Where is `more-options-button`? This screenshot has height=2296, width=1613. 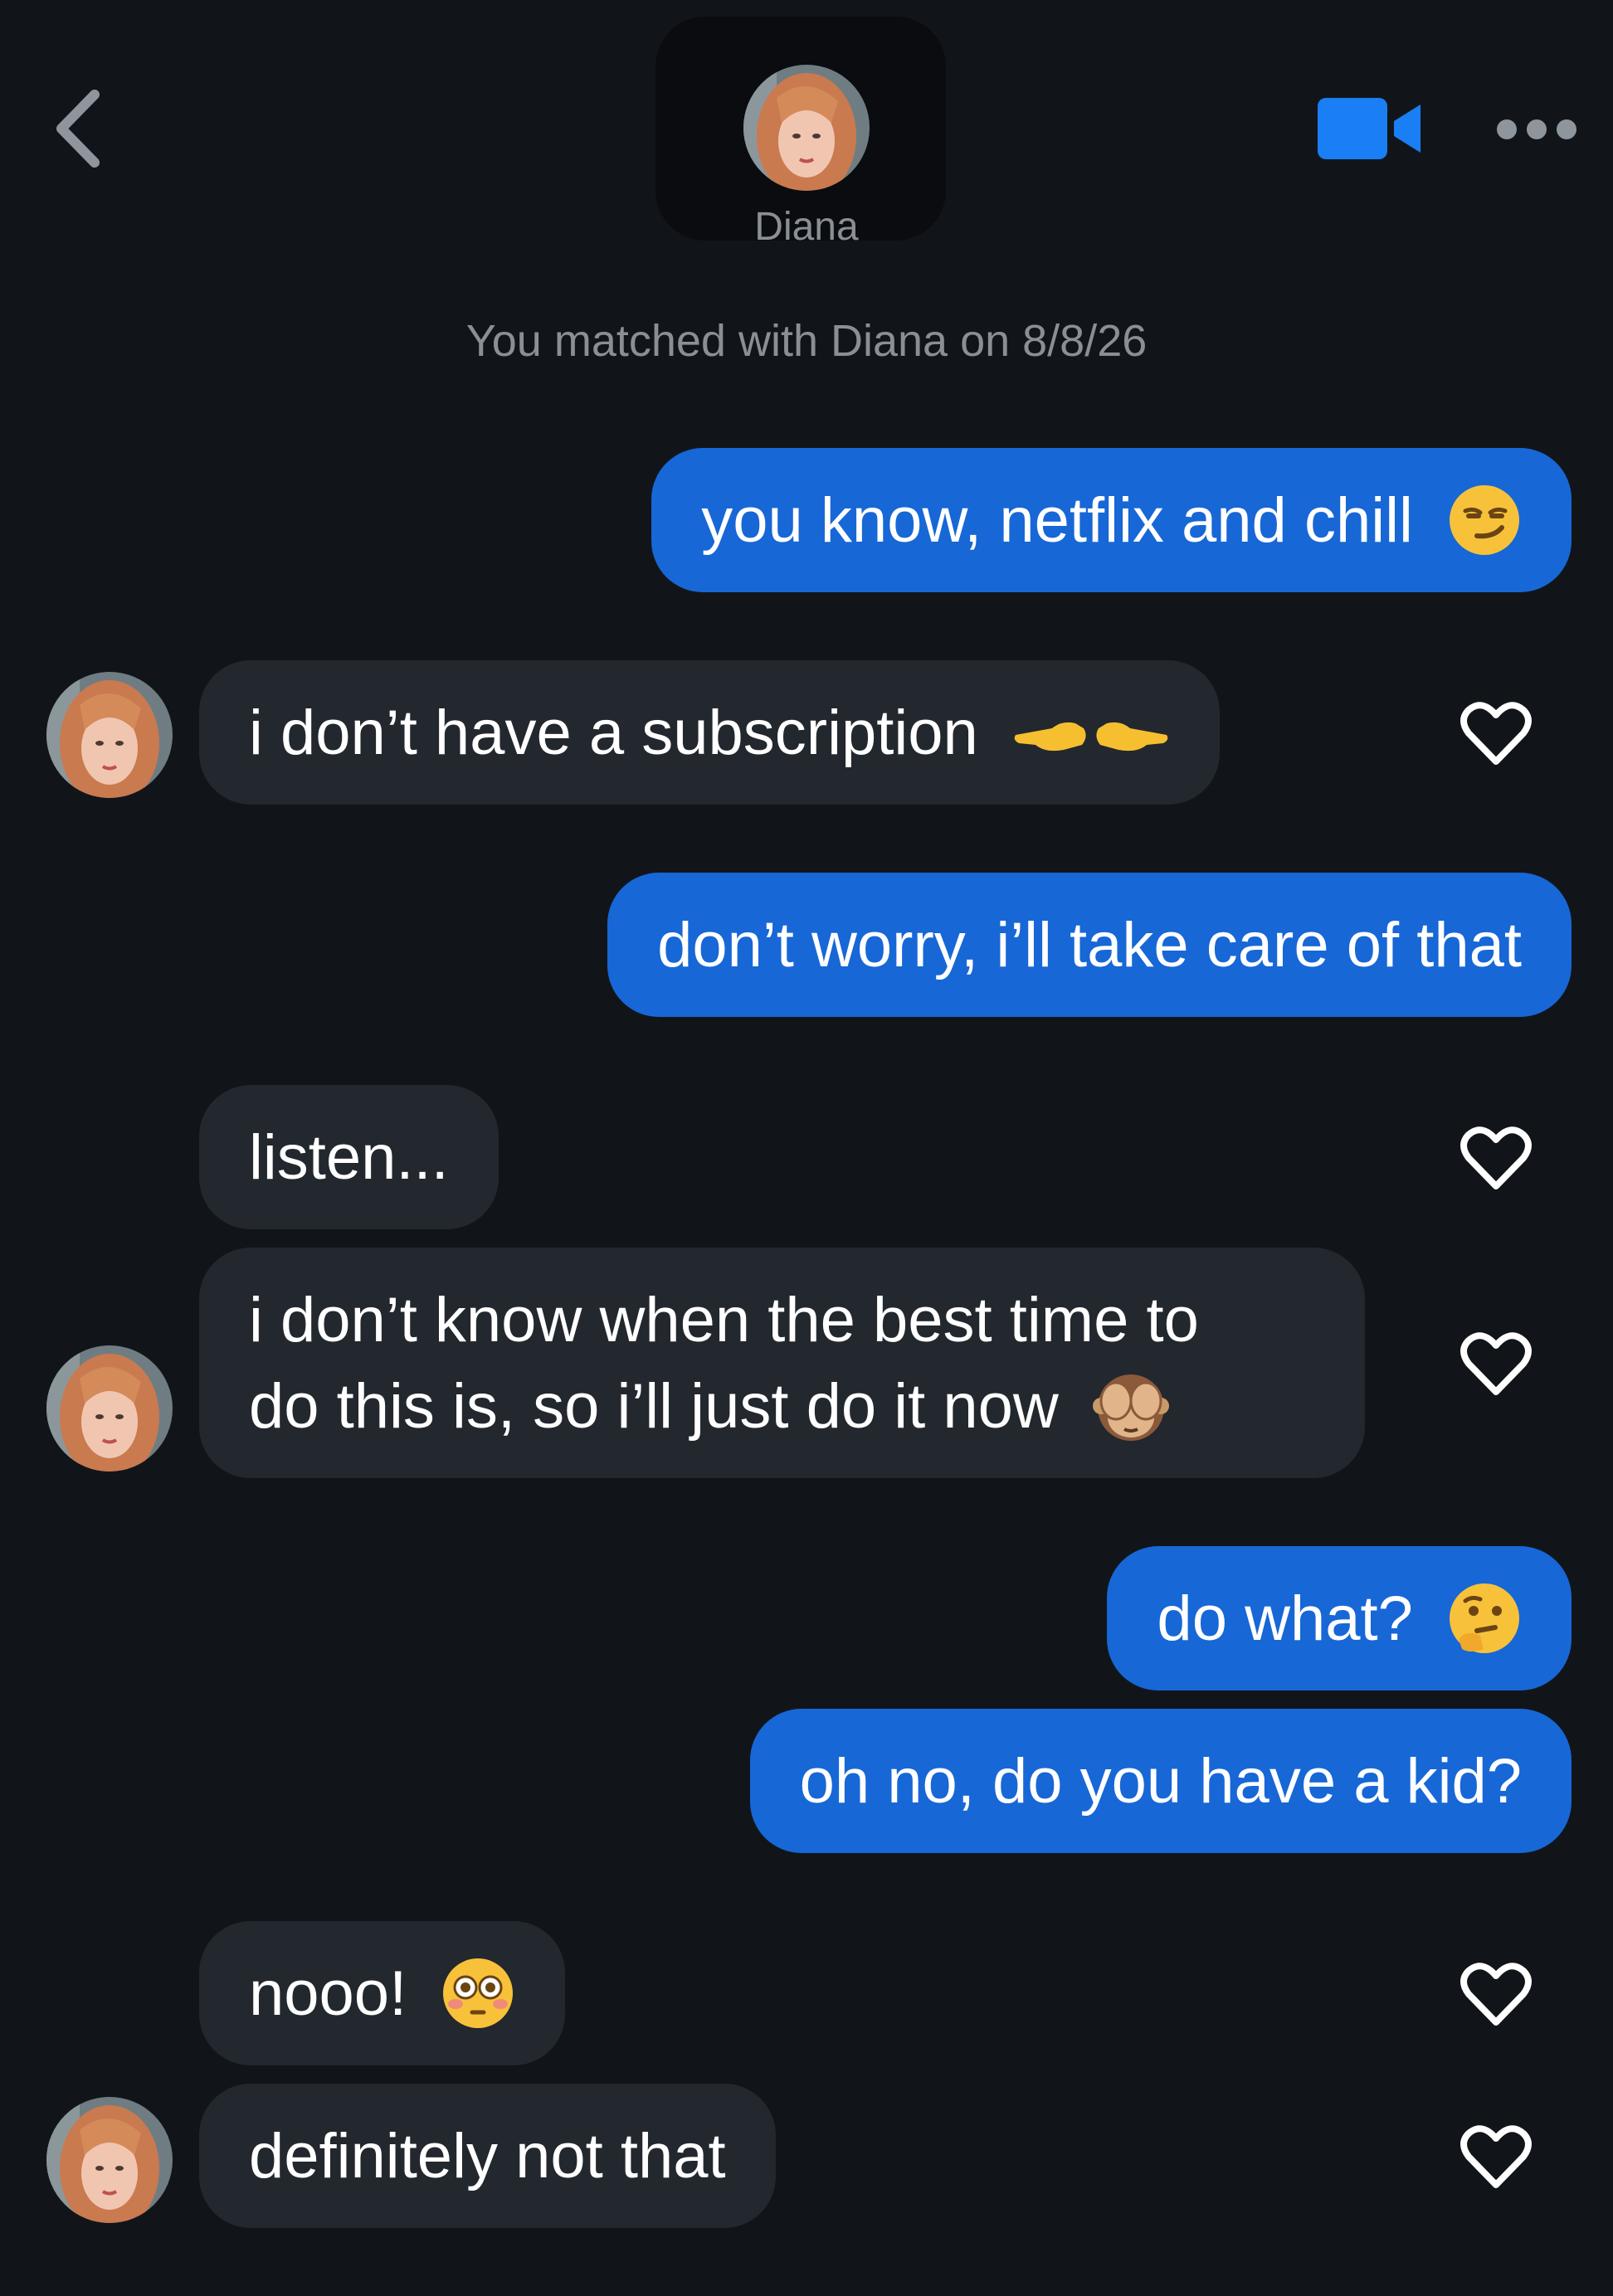
more-options-button is located at coordinates (1537, 129).